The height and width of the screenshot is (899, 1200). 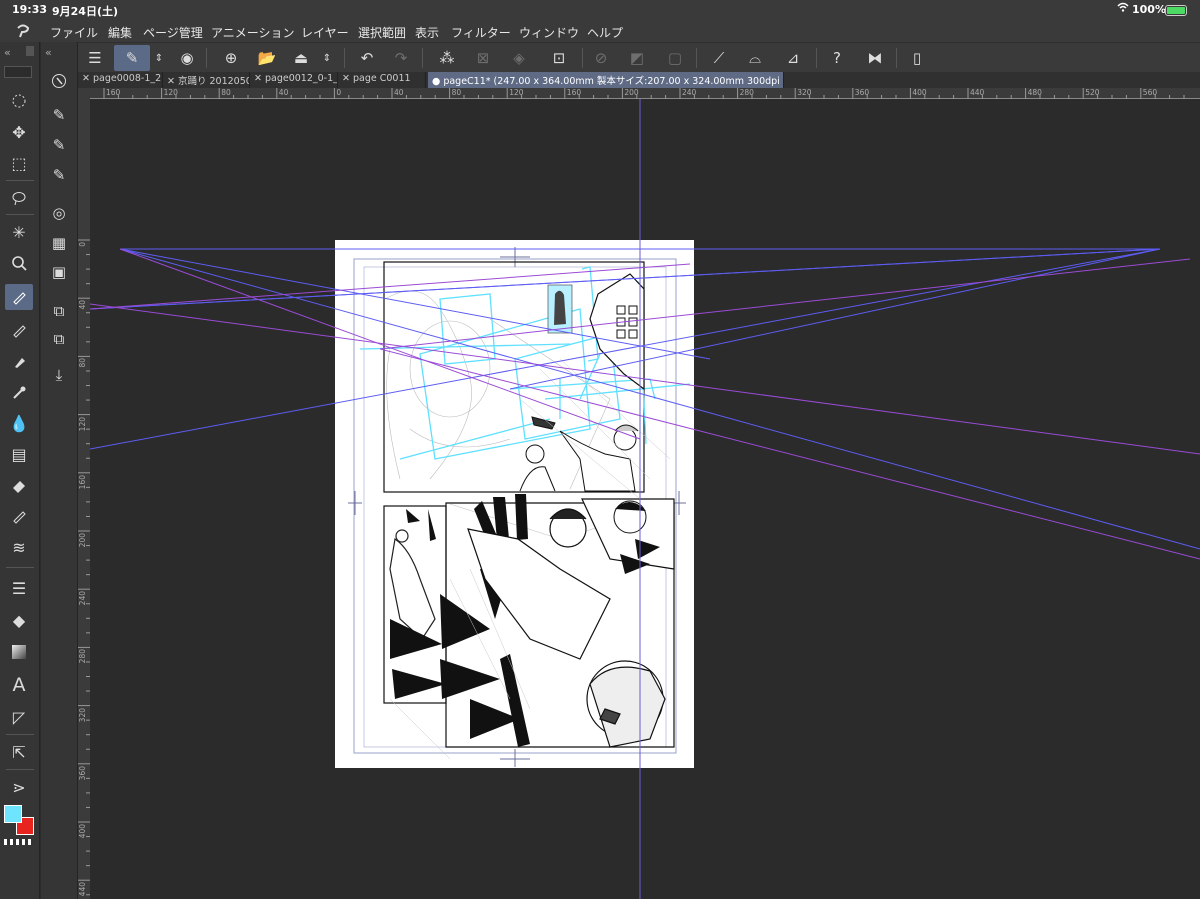 I want to click on tracing-icon: ◉, so click(x=187, y=58).